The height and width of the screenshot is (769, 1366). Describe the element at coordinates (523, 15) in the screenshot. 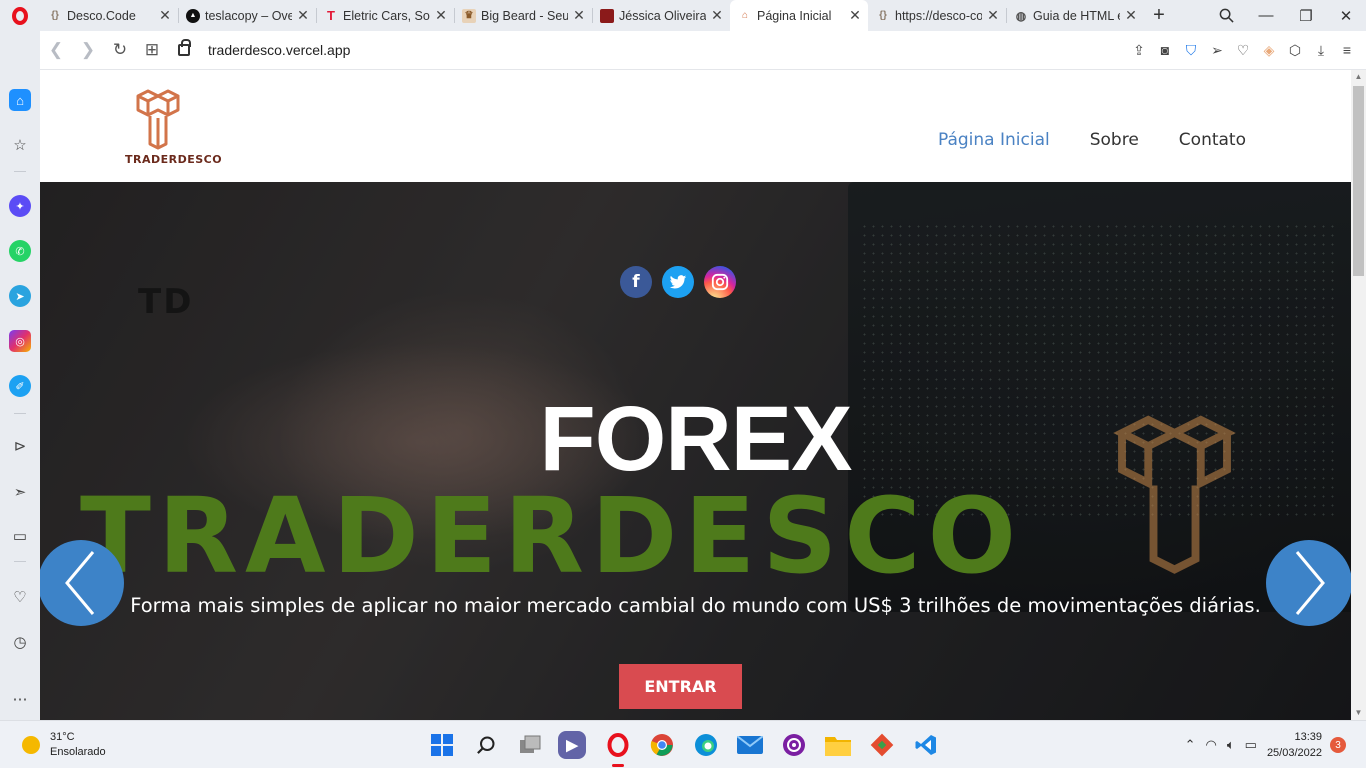

I see `tab-big-beard: ♛ Big Beard - Seu ✕` at that location.